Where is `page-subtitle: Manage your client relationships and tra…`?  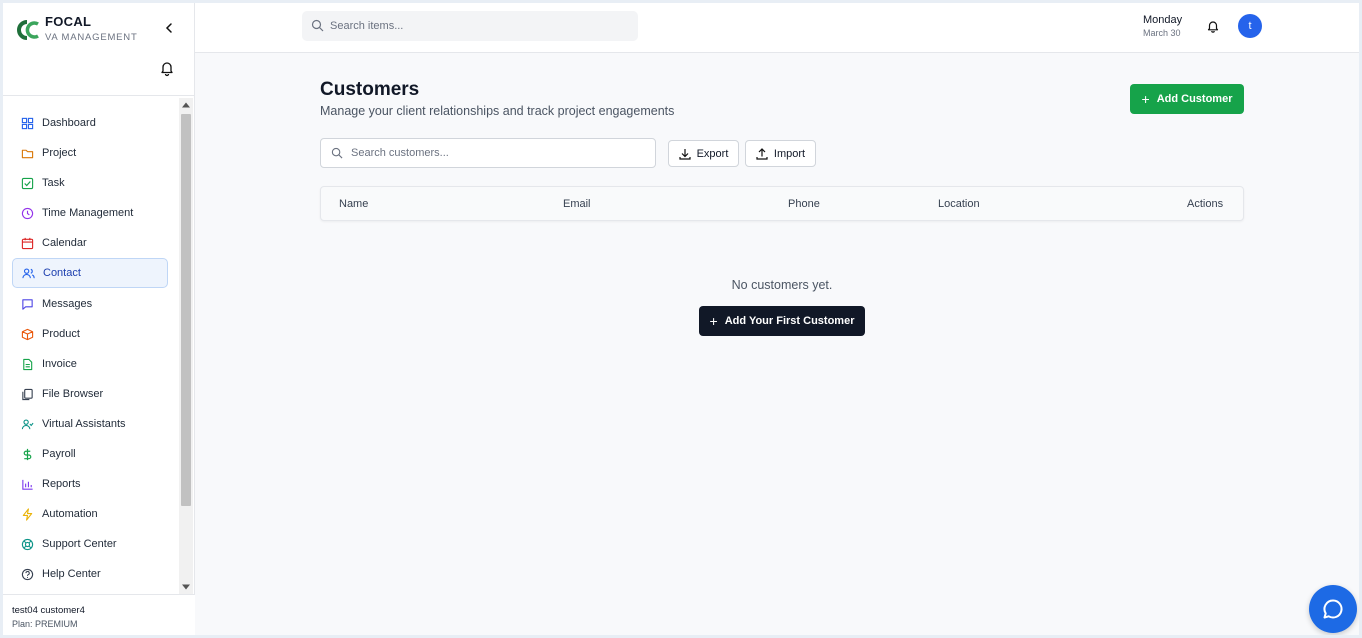
page-subtitle: Manage your client relationships and tra… is located at coordinates (497, 111).